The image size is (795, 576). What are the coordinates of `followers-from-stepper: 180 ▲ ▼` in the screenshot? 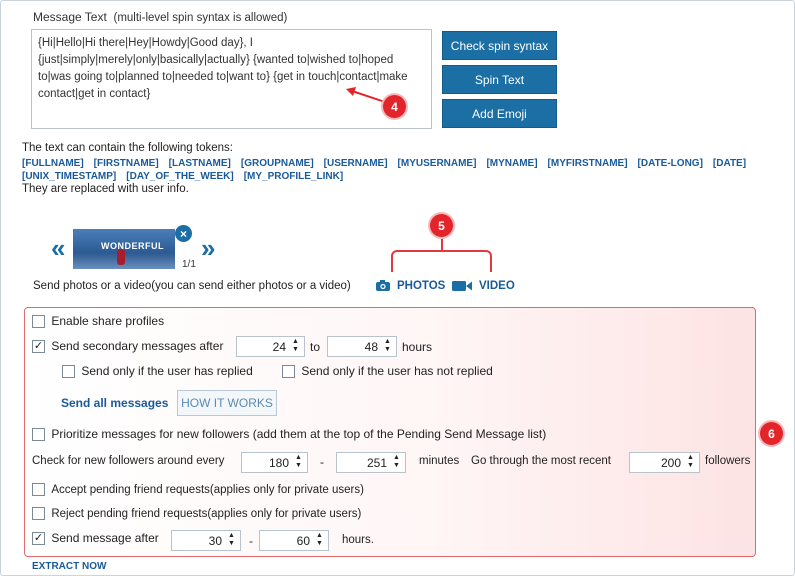 It's located at (274, 462).